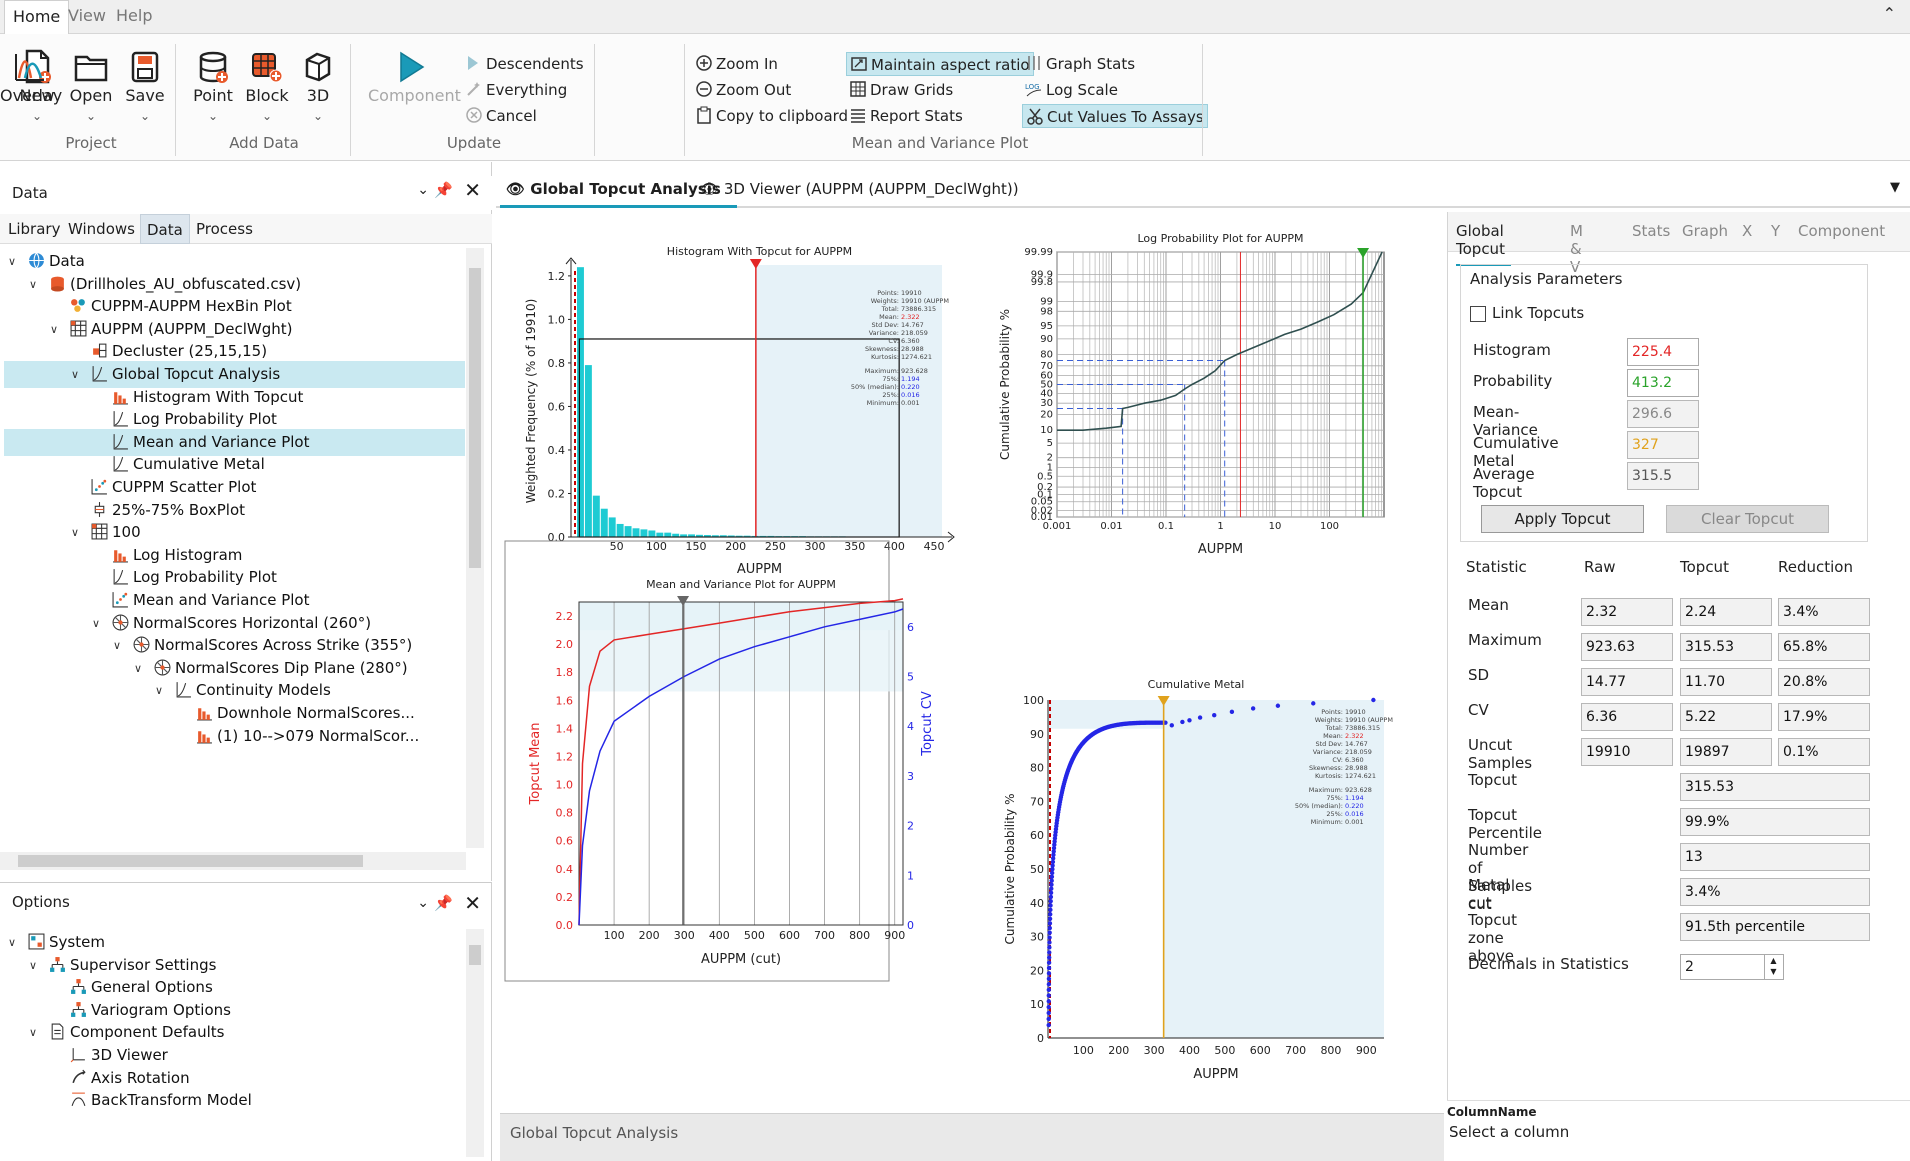 The height and width of the screenshot is (1161, 1910). I want to click on ribbon-separator, so click(350, 100).